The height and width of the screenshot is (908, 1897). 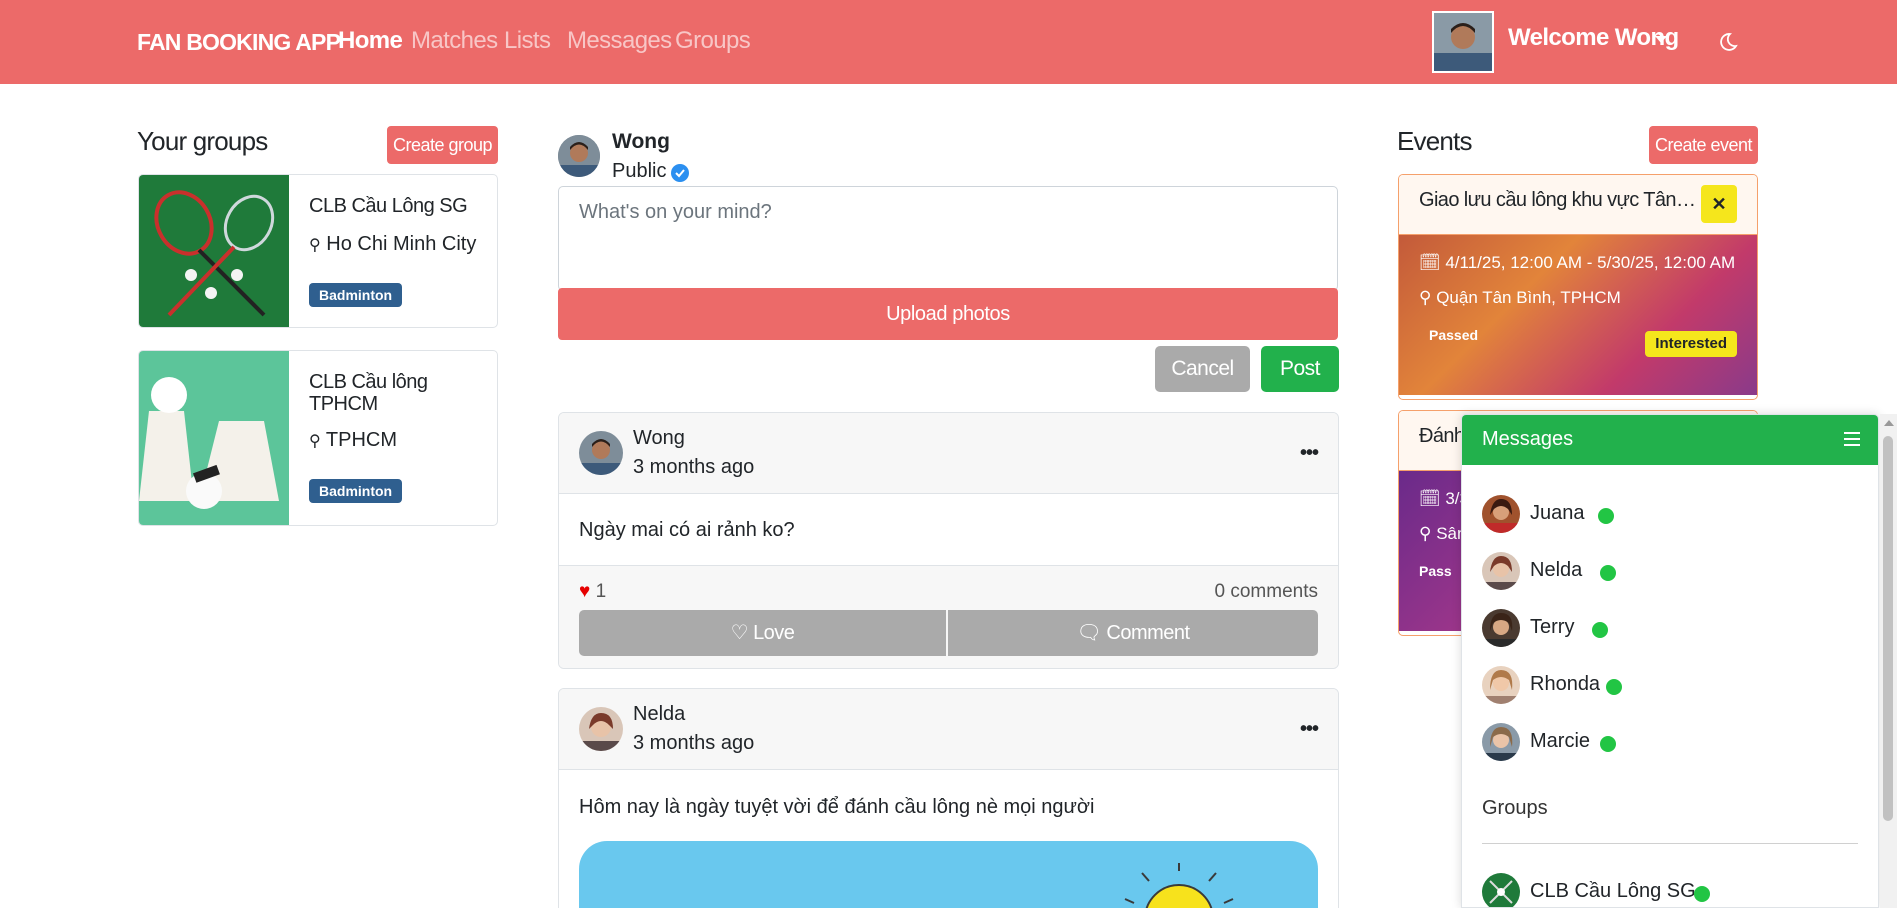 What do you see at coordinates (239, 42) in the screenshot?
I see `brand-logo: FAN BOOKING APP` at bounding box center [239, 42].